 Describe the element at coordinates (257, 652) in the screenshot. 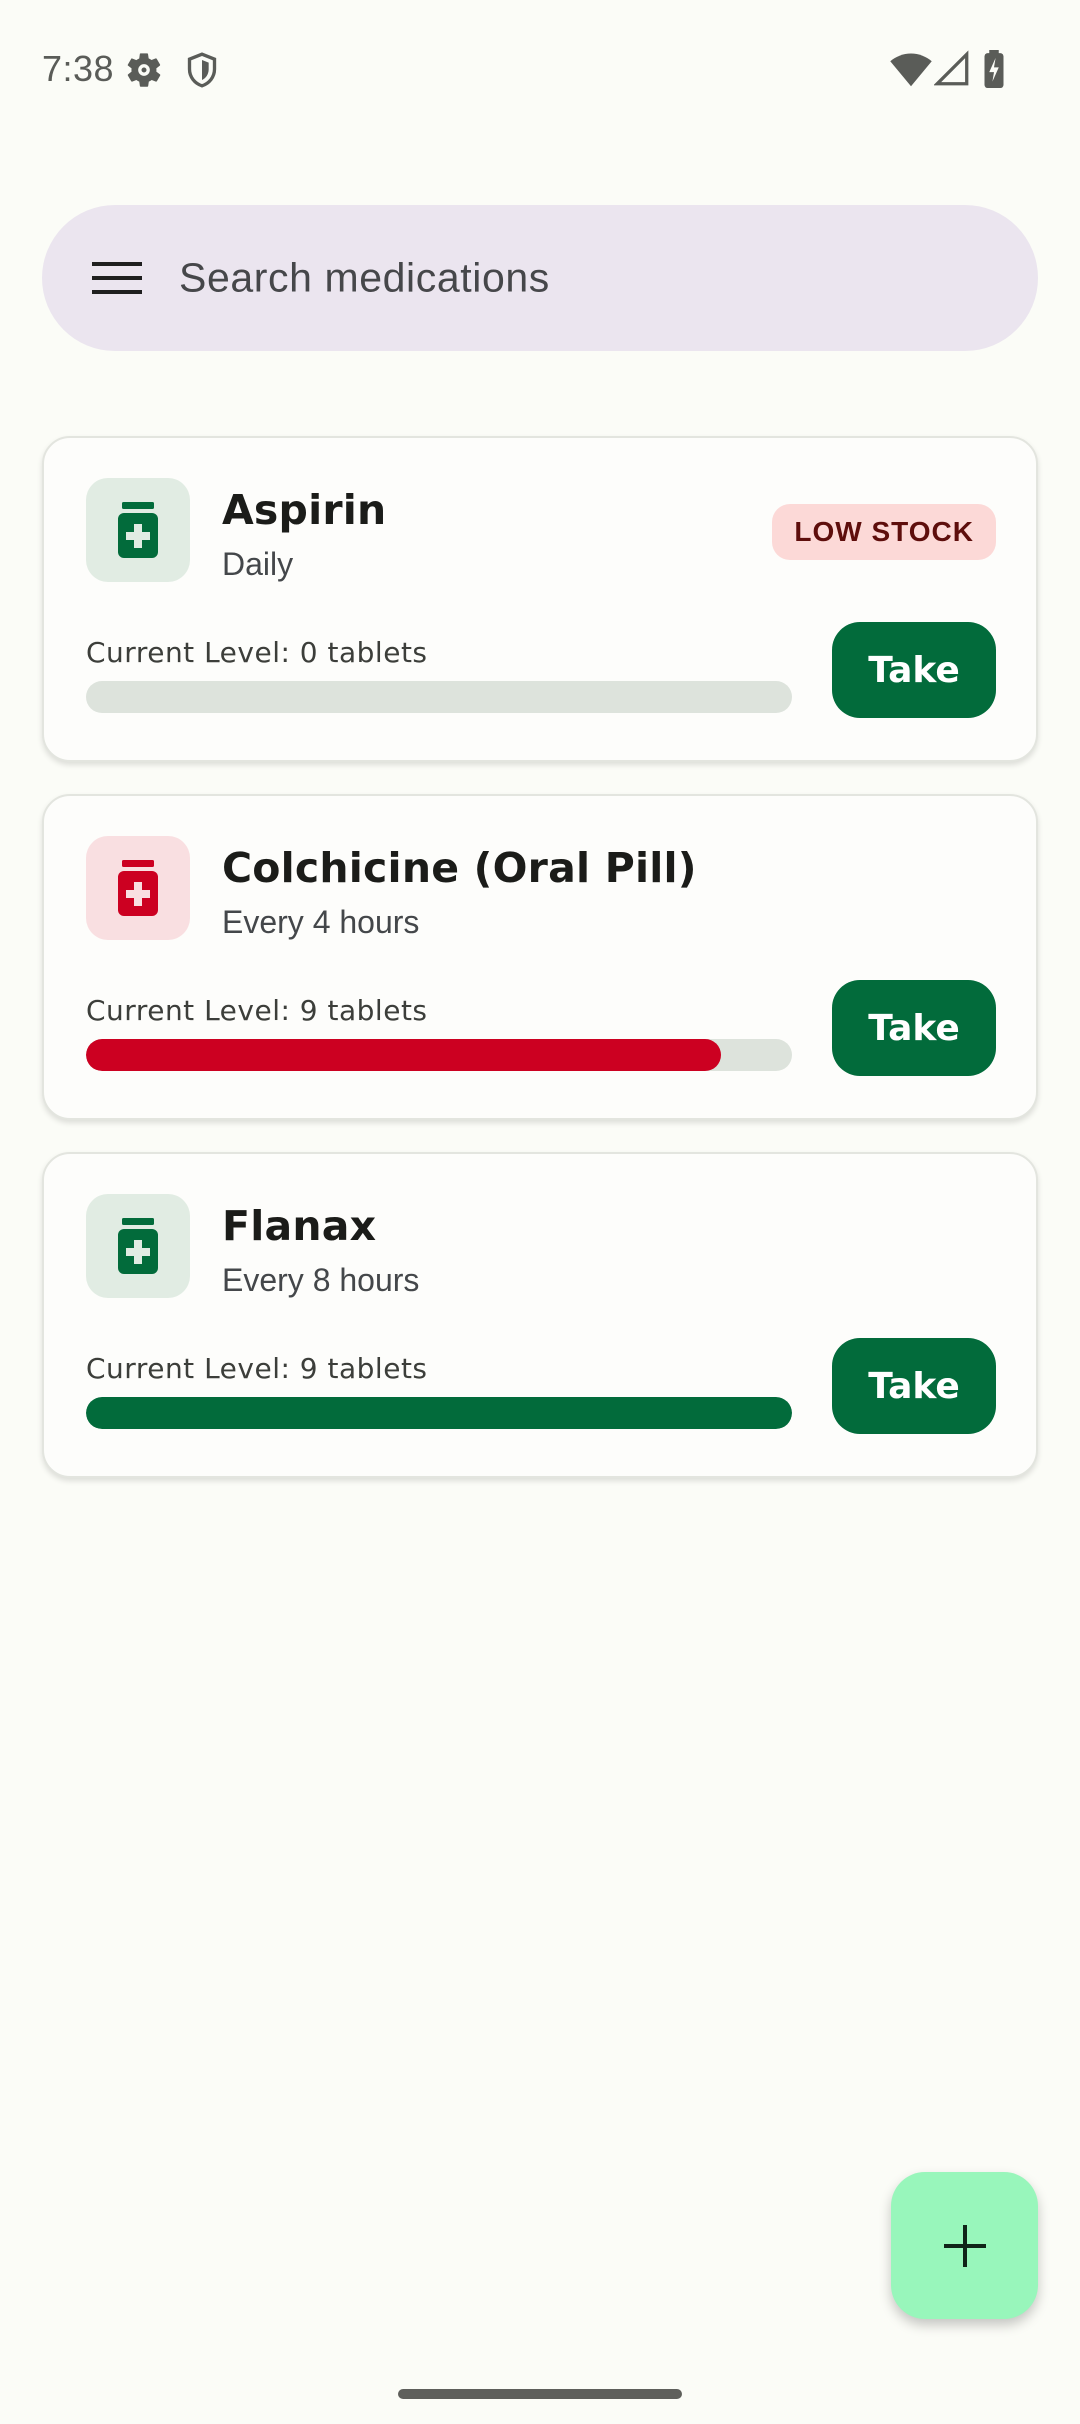

I see `current-level-label: Current Level: 0 tablets` at that location.